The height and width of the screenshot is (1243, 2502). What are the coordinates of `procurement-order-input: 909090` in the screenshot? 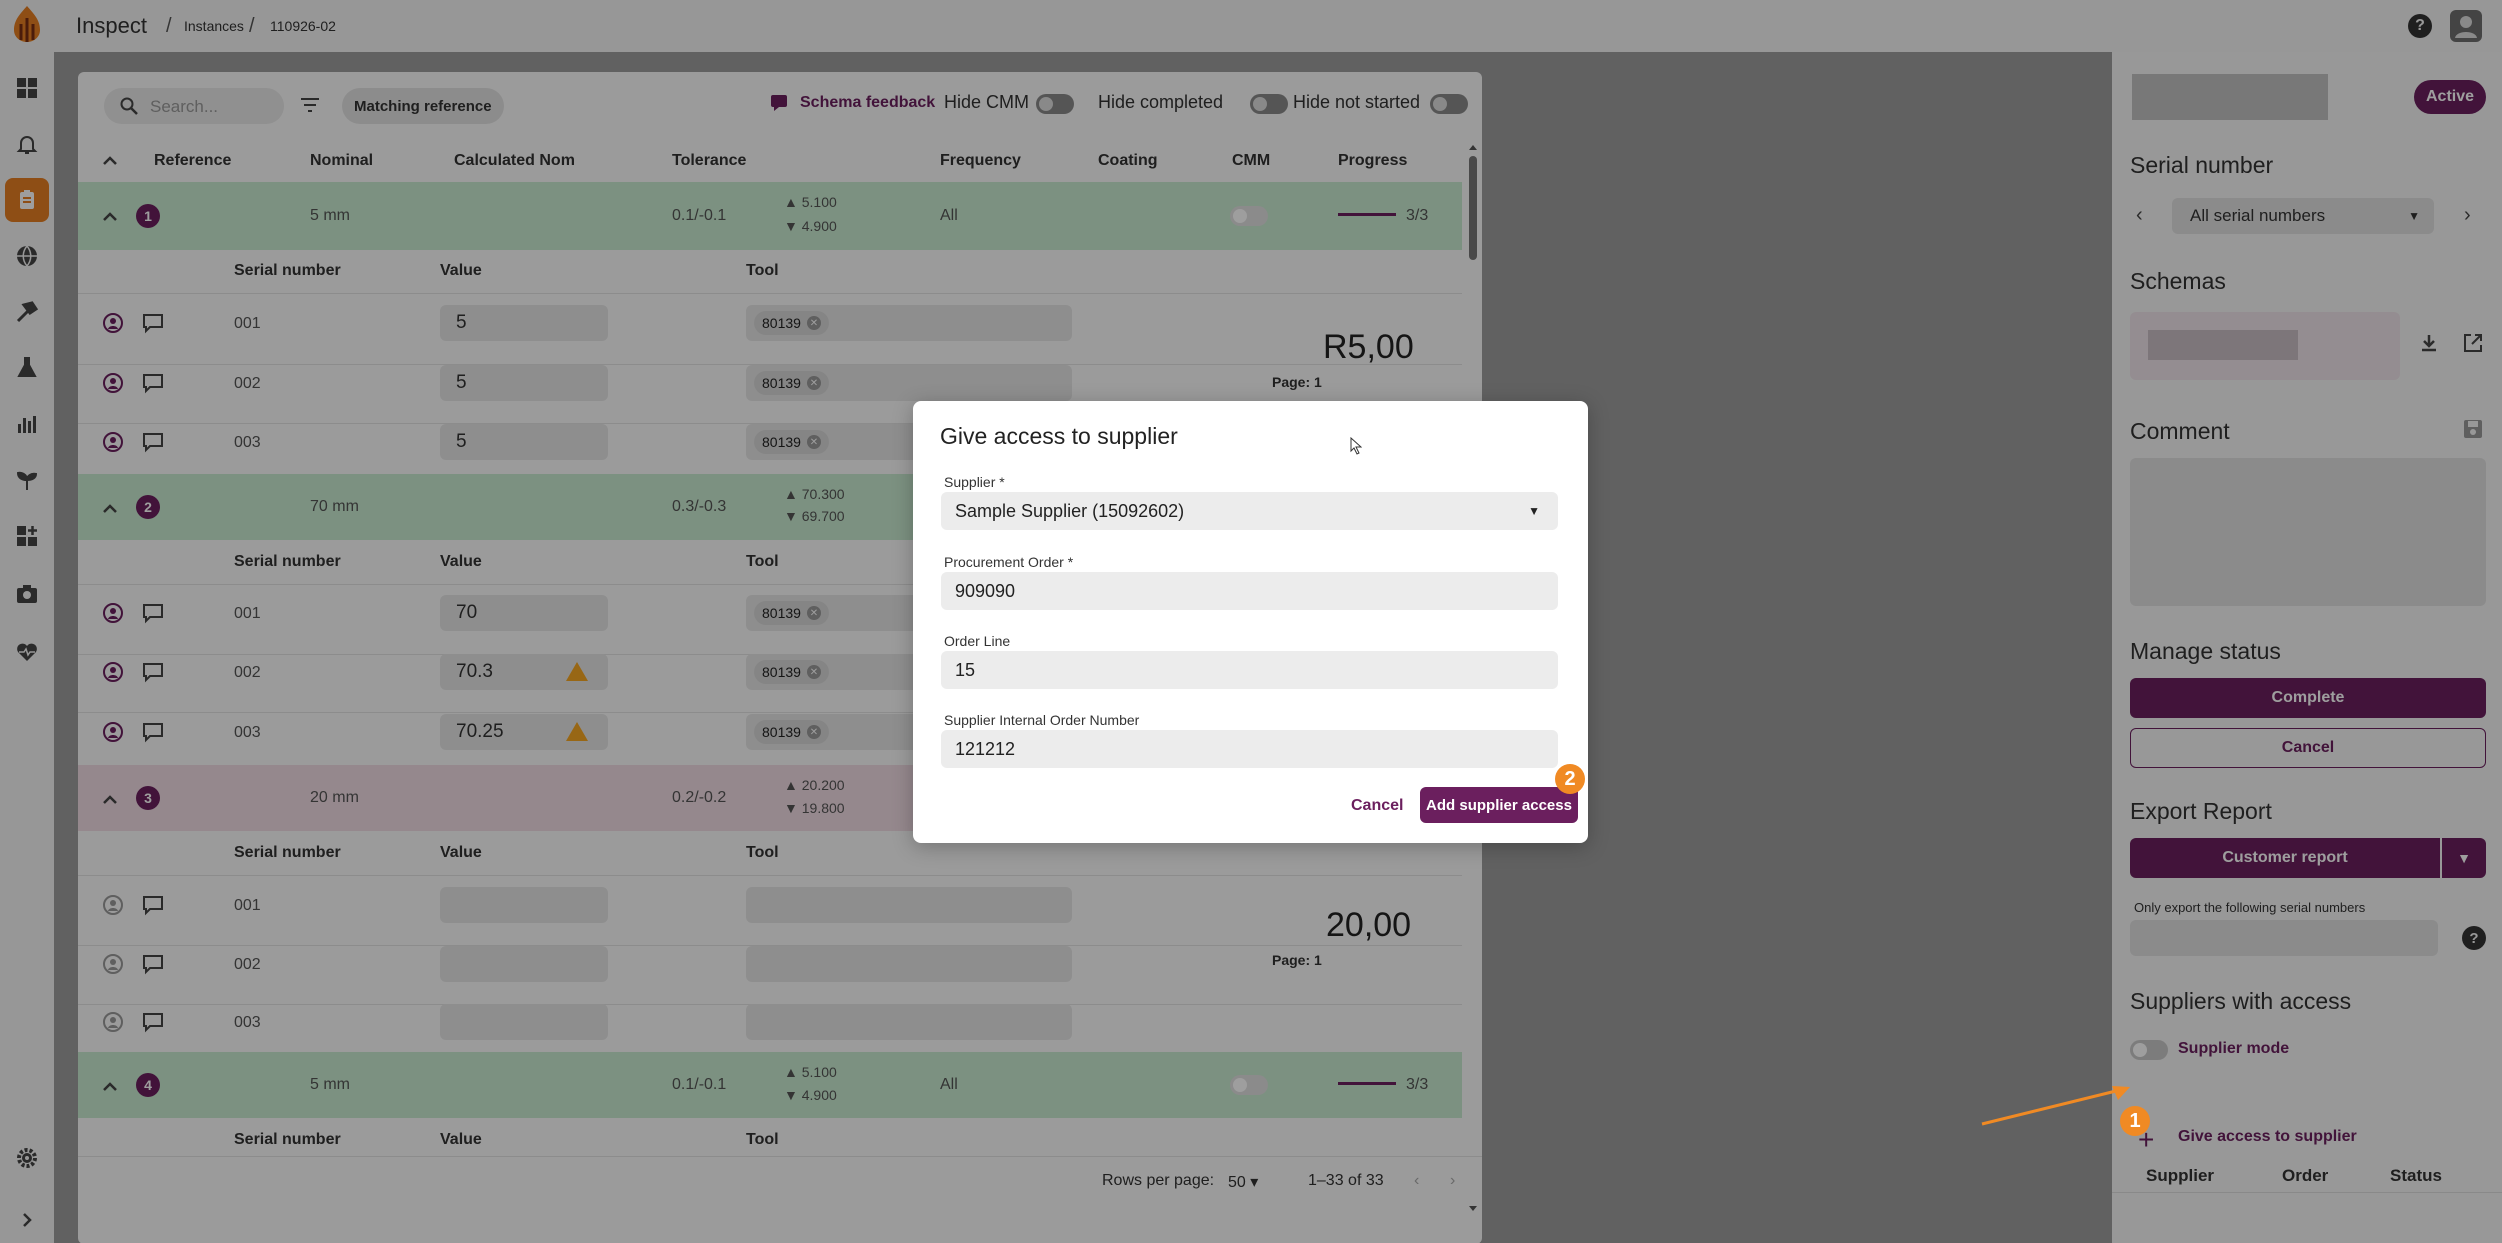 It's located at (1249, 591).